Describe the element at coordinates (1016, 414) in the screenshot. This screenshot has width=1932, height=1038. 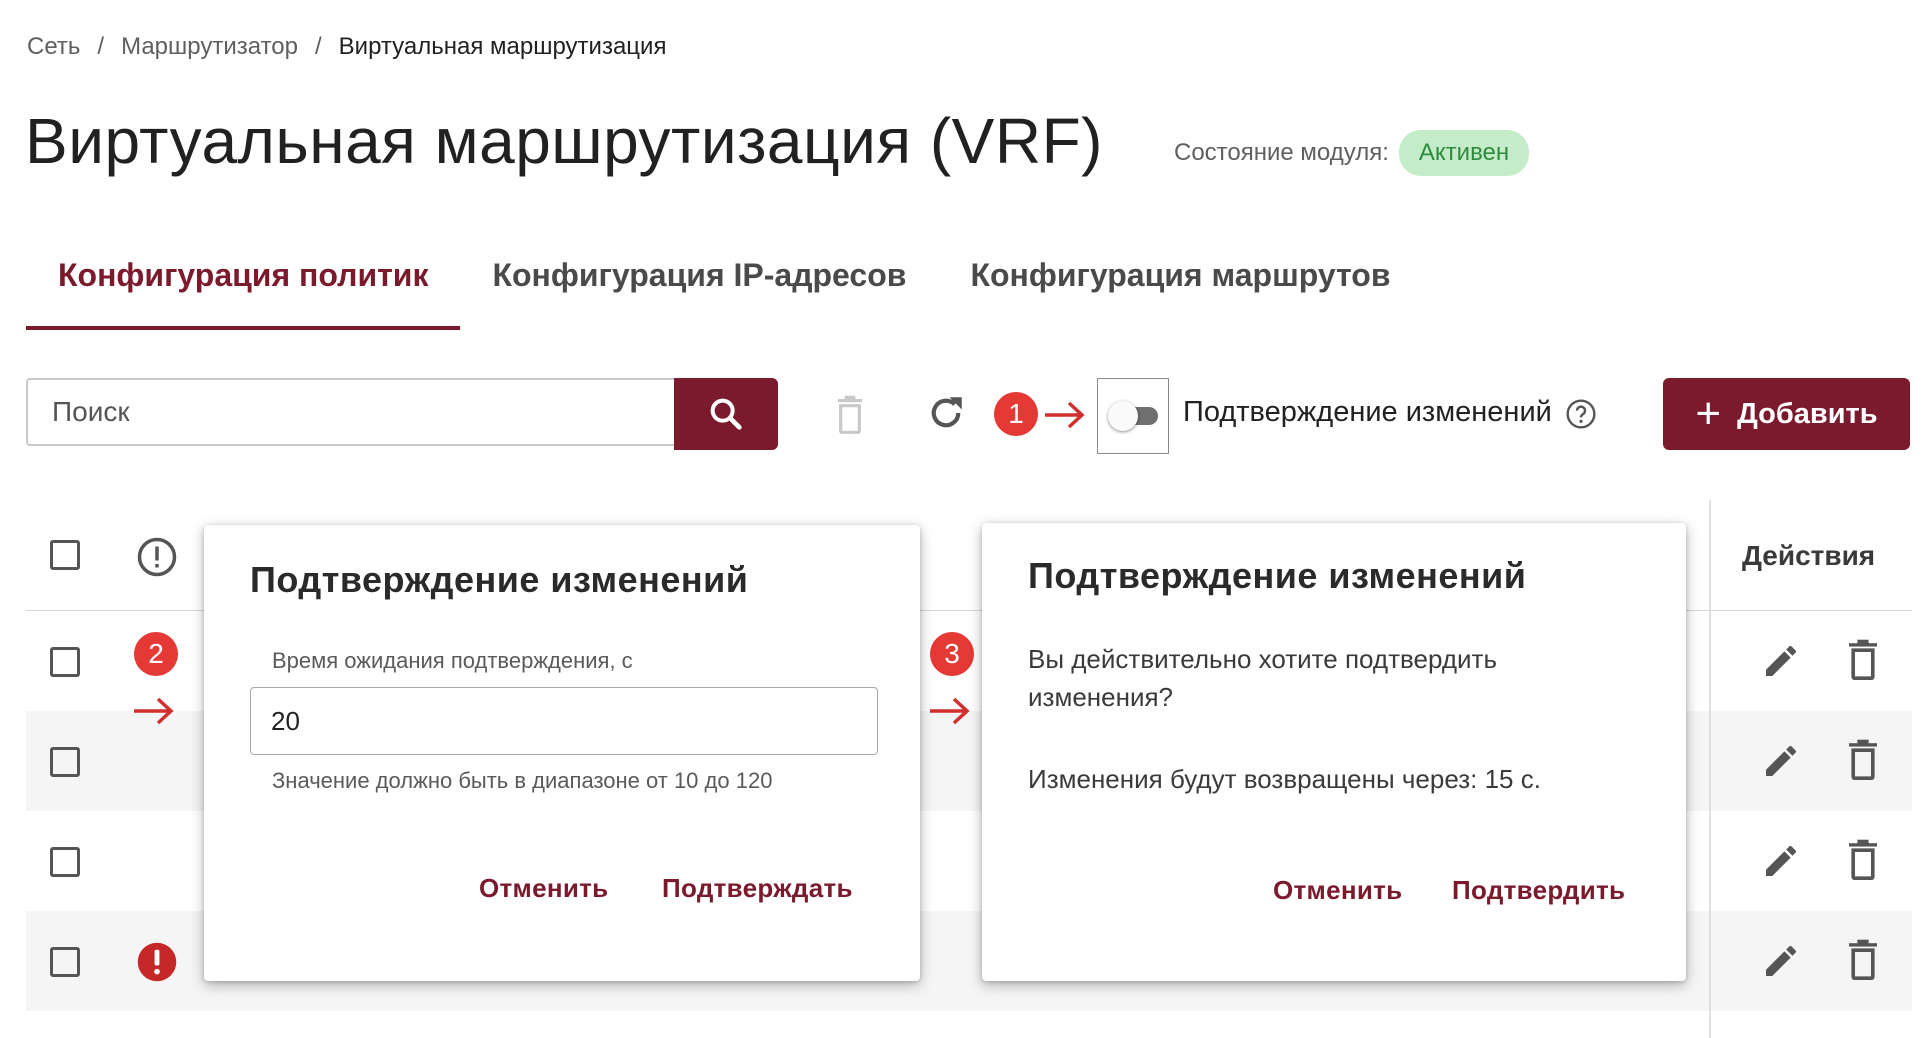
I see `annotation-marker-1: 1` at that location.